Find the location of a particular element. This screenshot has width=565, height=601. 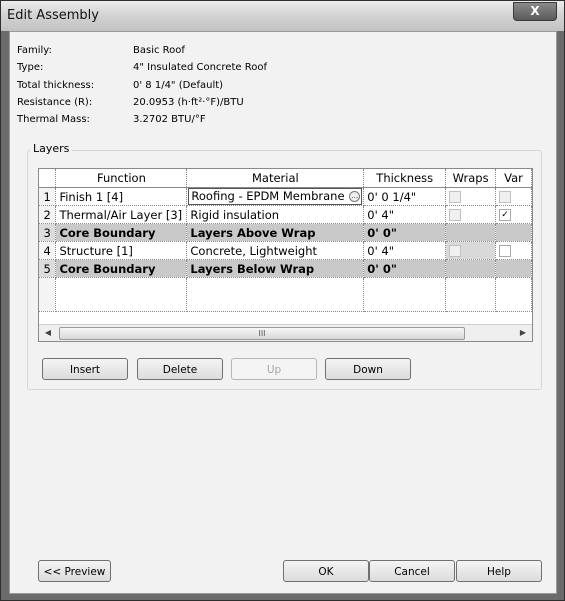

property-value: Basic Roof is located at coordinates (159, 50).